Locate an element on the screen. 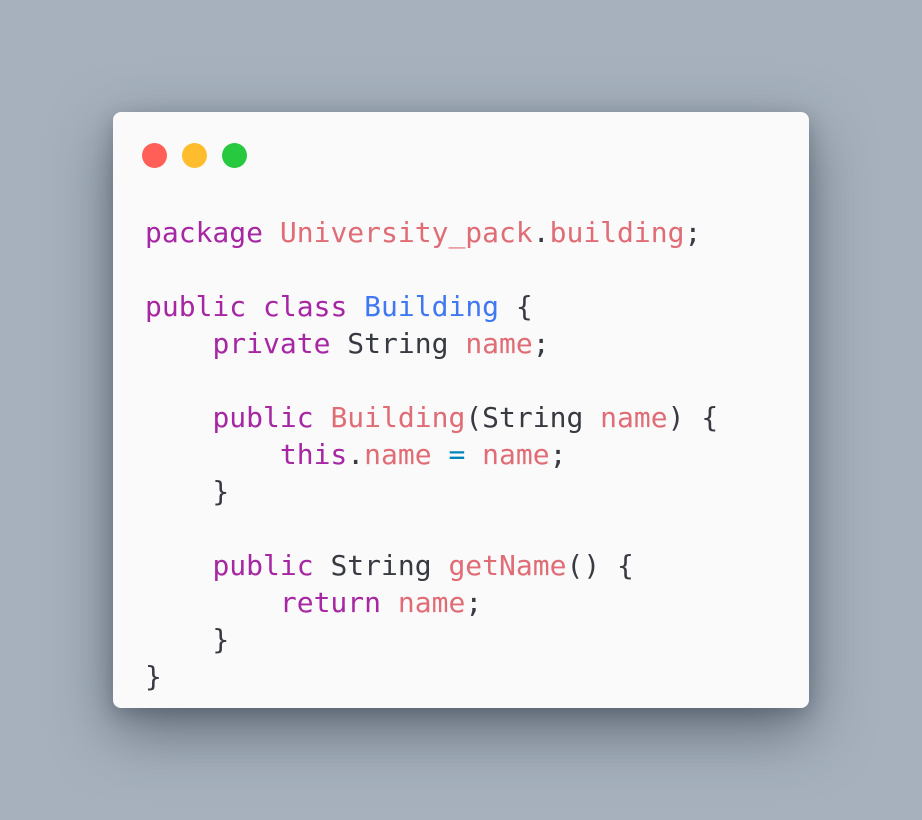 The image size is (922, 820). code-line: public String getName() { is located at coordinates (431, 565).